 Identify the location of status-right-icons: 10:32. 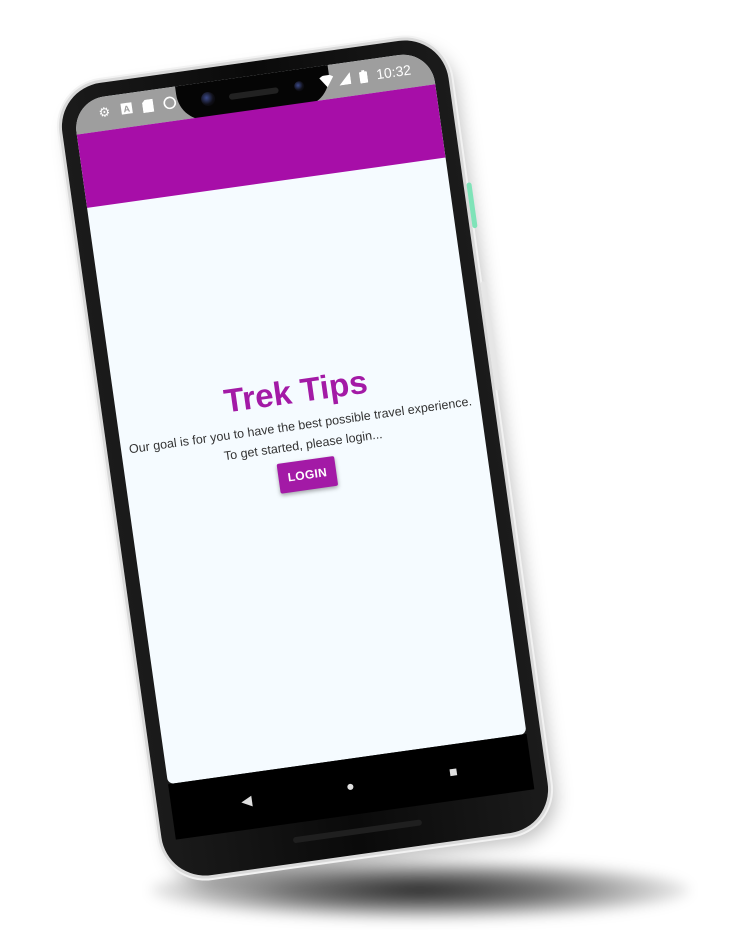
(365, 76).